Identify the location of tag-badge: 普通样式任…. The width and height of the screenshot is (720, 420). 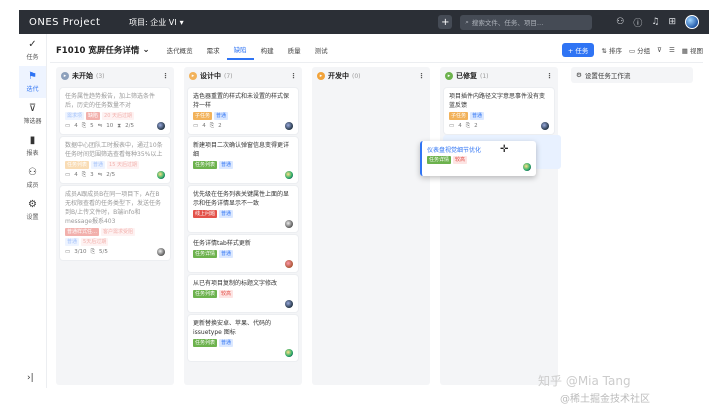
(82, 232).